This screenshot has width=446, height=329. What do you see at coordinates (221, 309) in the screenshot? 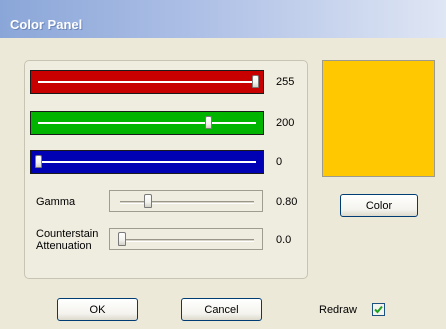
I see `cancel-button: Cancel` at bounding box center [221, 309].